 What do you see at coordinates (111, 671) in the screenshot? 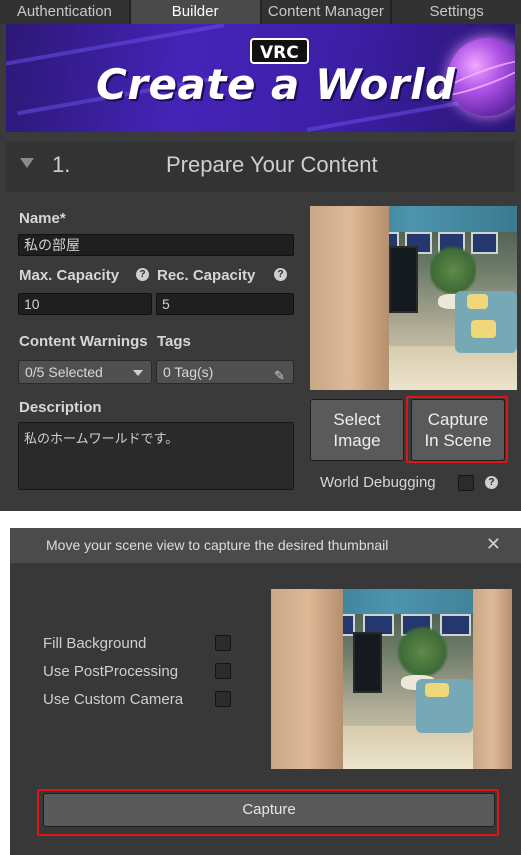
I see `use-postprocessing-label: Use PostProcessing` at bounding box center [111, 671].